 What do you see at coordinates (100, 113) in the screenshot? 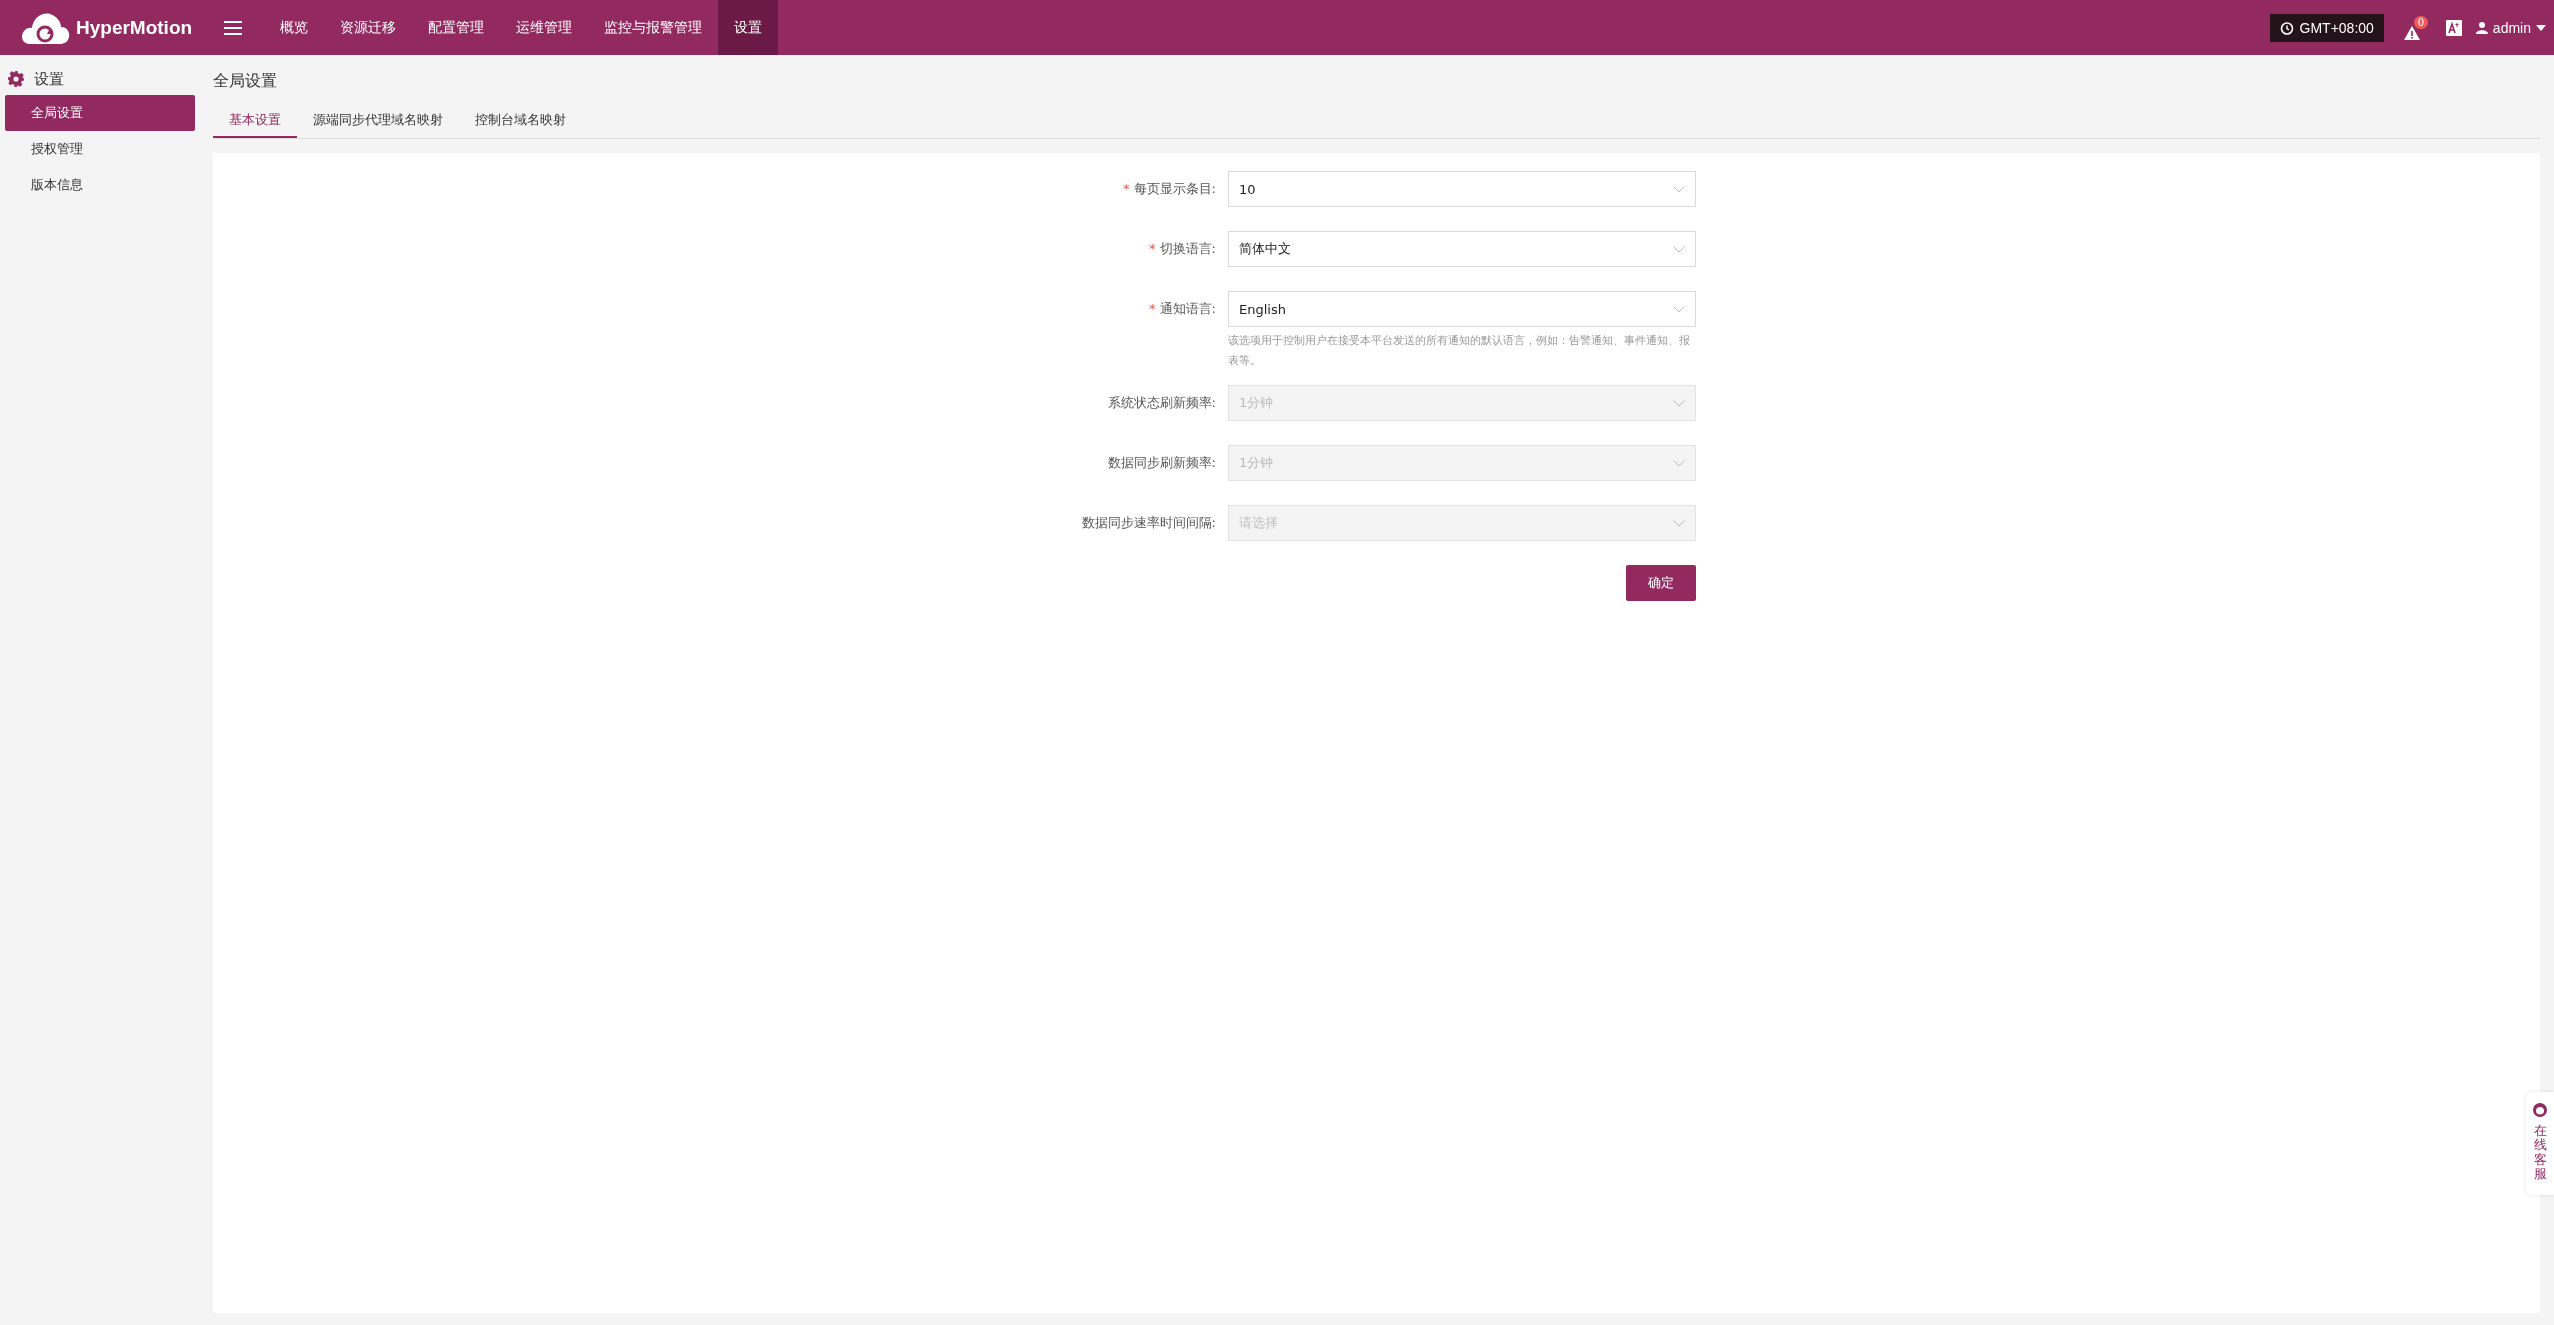
I see `sidebar-item: 全局设置` at bounding box center [100, 113].